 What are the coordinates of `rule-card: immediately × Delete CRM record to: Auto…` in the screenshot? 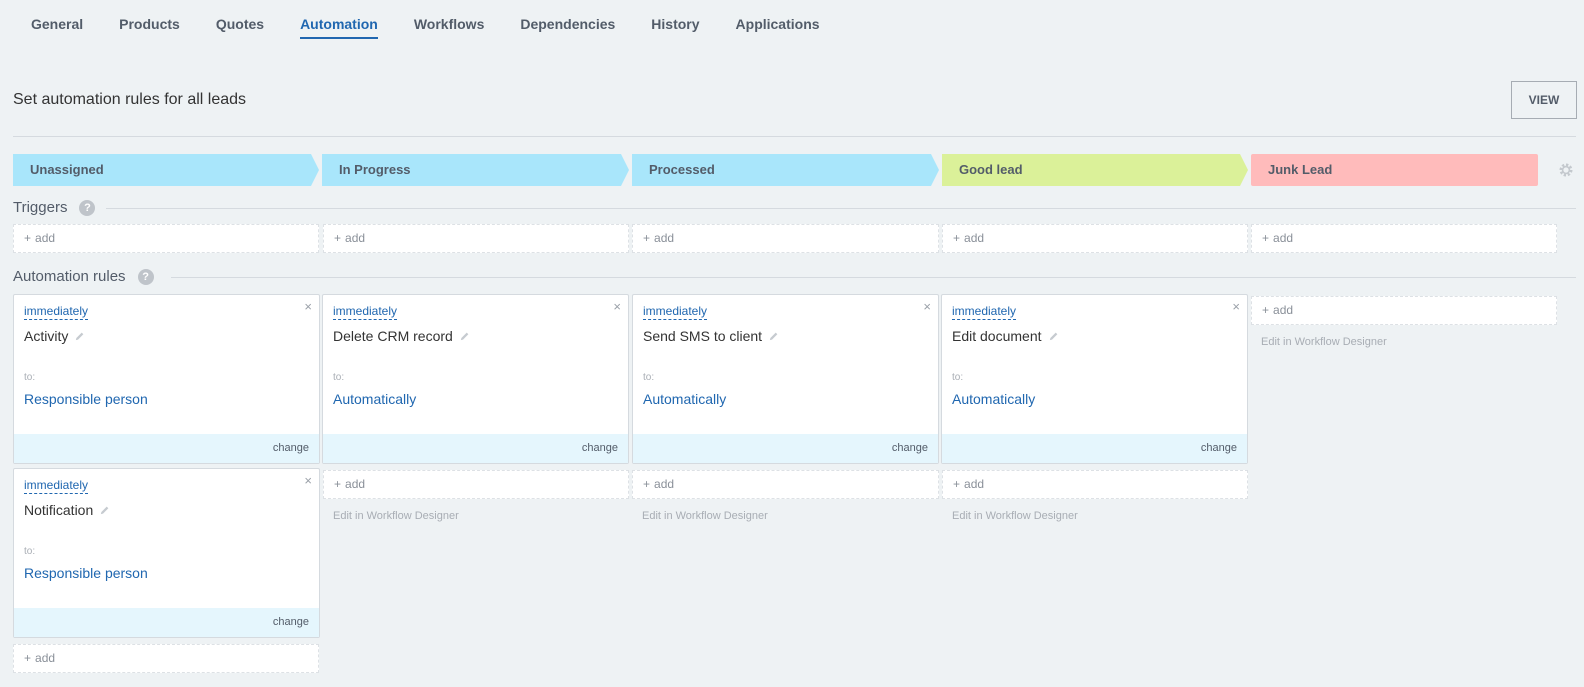 It's located at (475, 379).